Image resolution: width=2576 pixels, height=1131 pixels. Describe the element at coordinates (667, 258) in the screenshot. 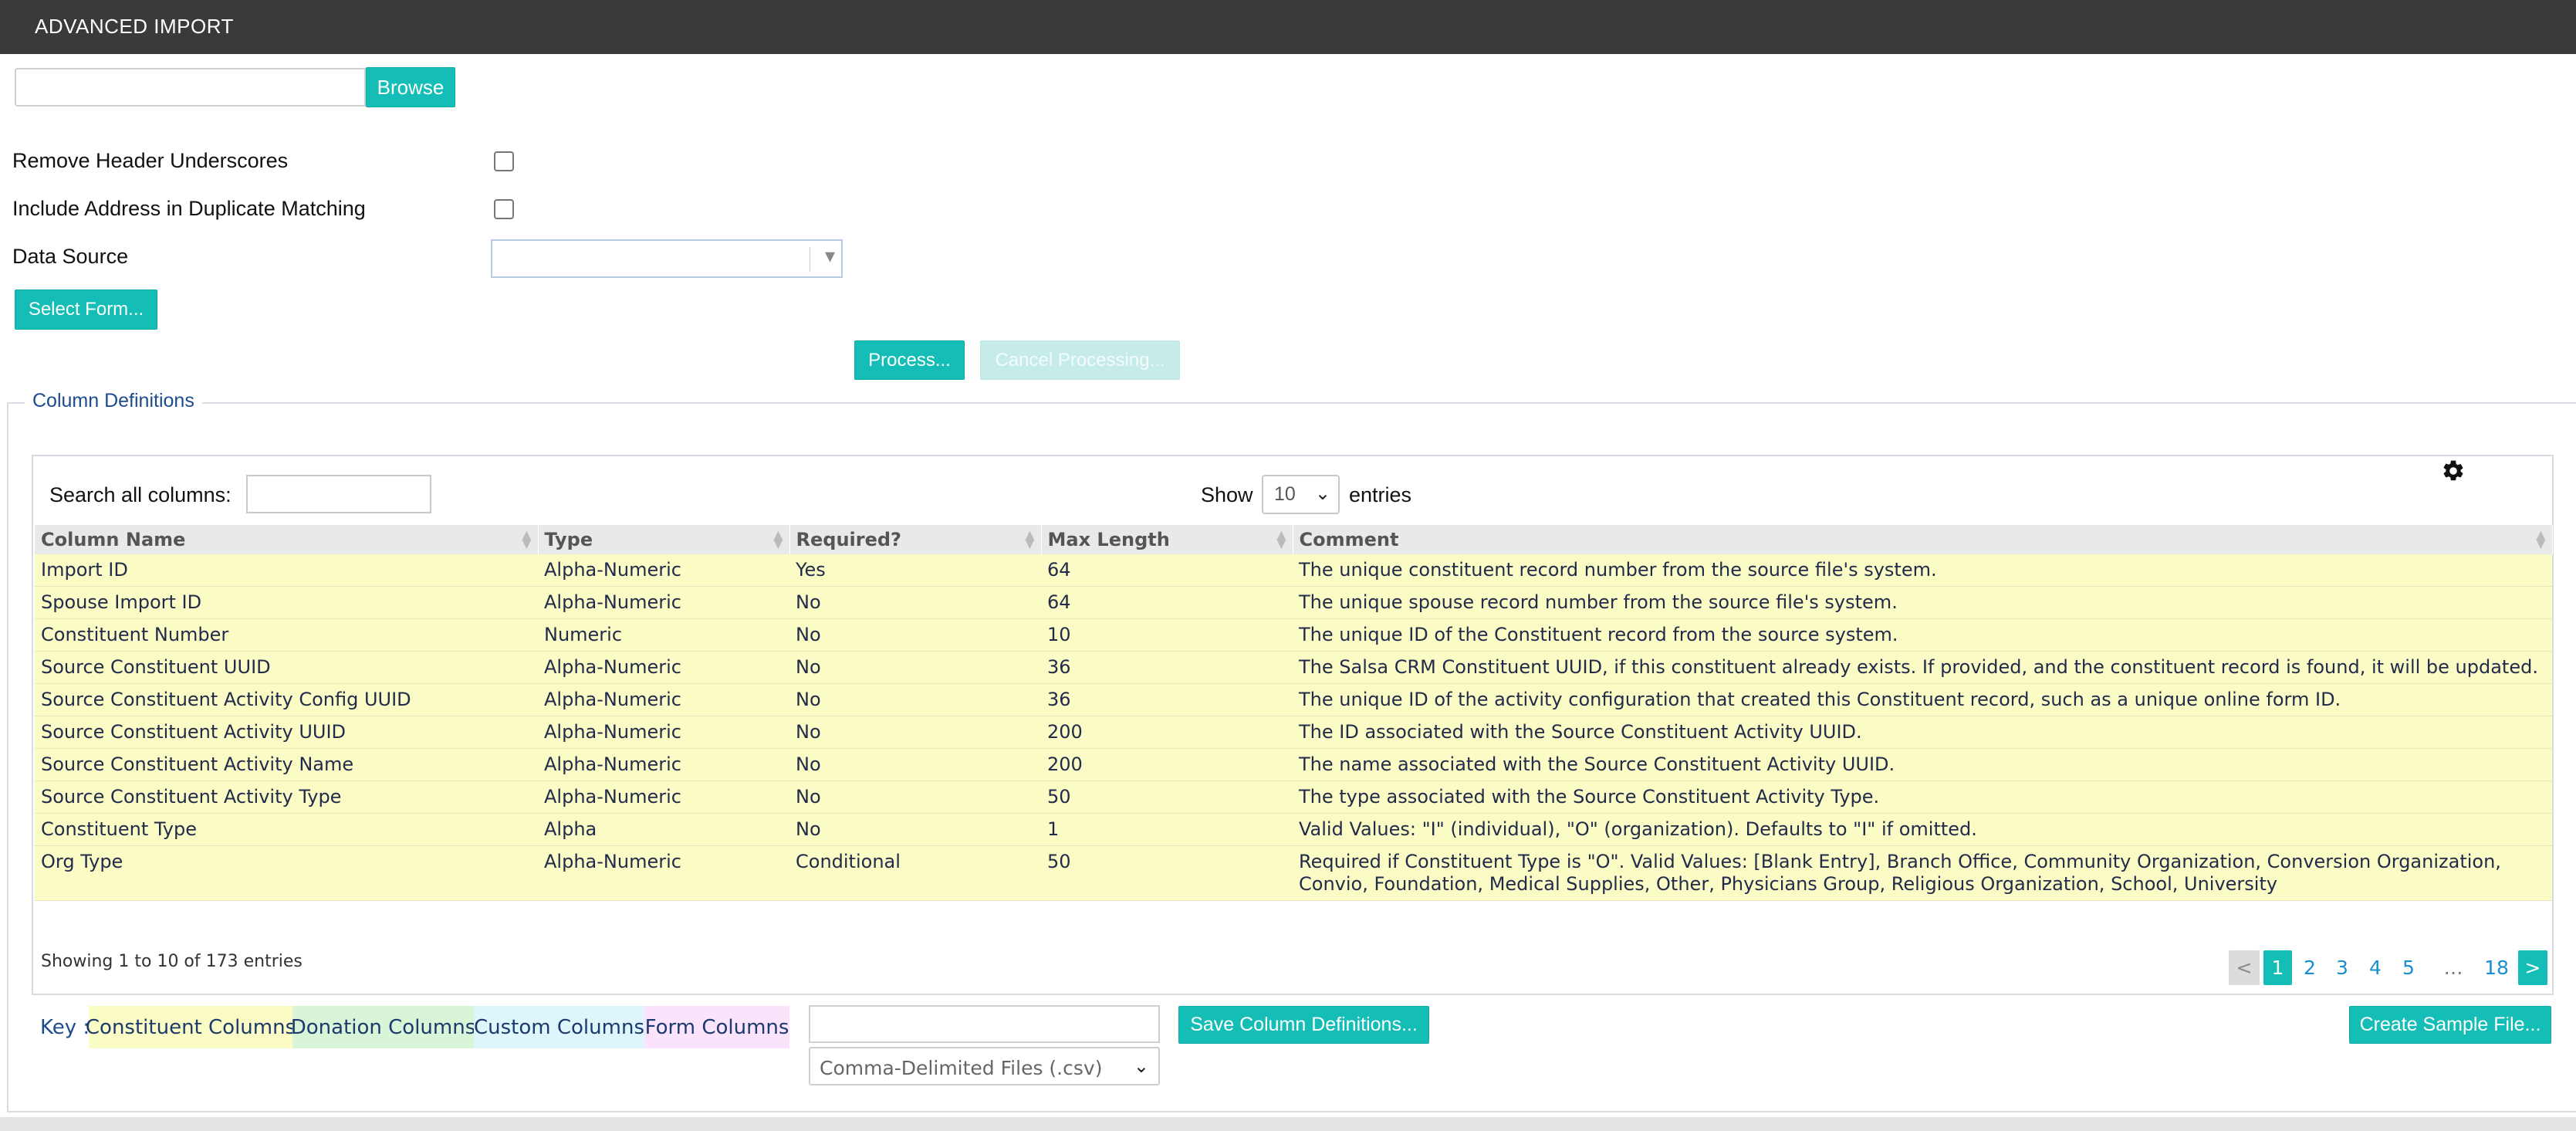

I see `data-source-select: ▾` at that location.